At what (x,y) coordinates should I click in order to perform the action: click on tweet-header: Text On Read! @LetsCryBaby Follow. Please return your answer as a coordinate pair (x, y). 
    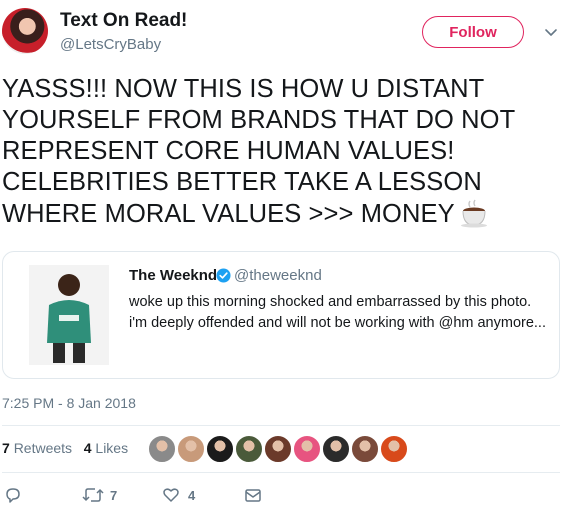
    Looking at the image, I should click on (284, 35).